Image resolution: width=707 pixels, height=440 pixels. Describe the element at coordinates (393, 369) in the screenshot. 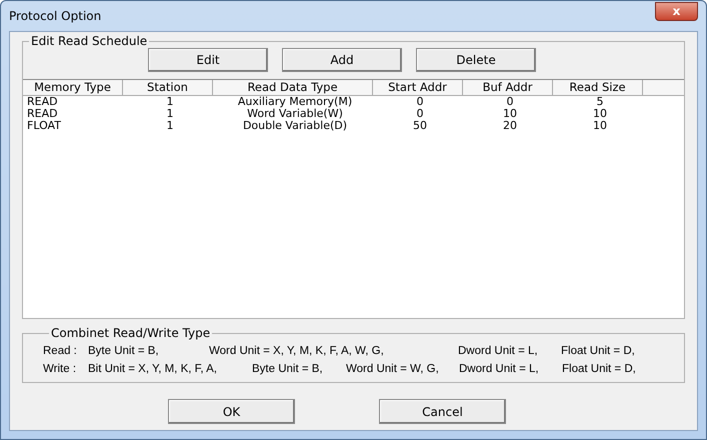

I see `unit-text: Word Unit = W, G,` at that location.